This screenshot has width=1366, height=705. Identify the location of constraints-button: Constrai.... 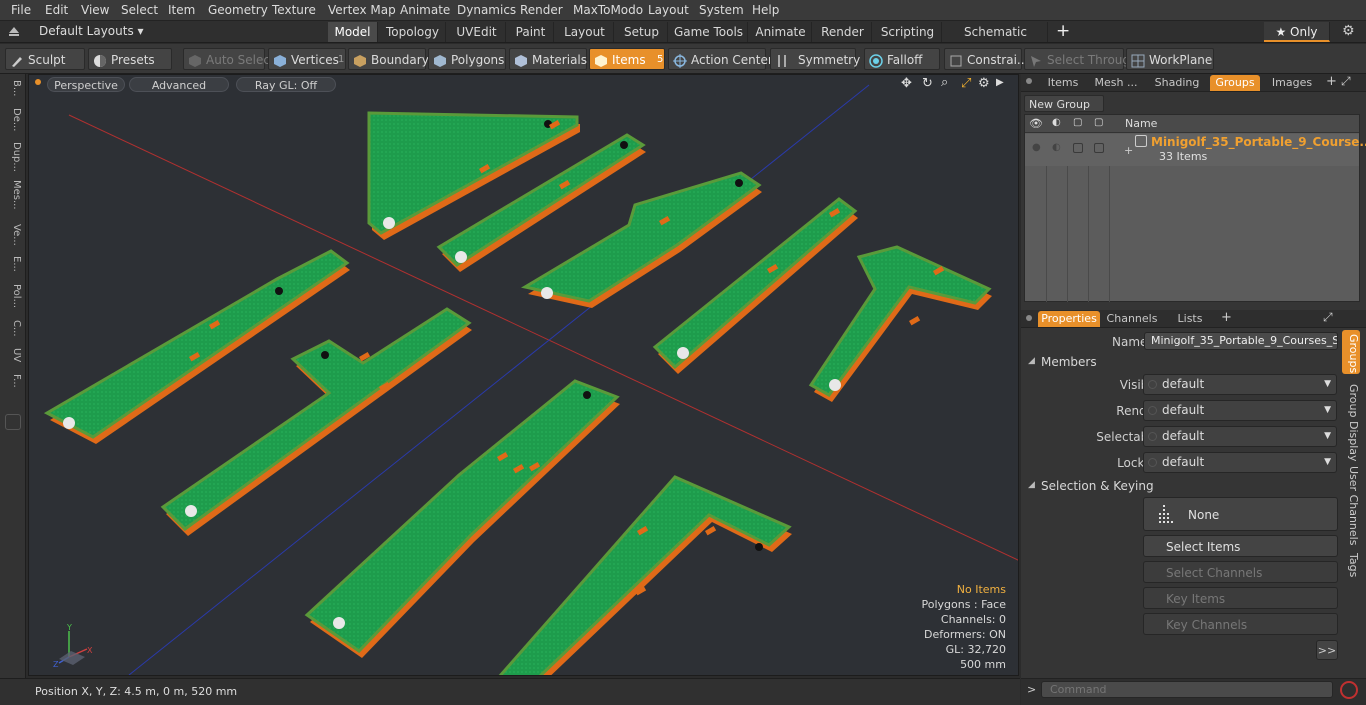
(986, 59).